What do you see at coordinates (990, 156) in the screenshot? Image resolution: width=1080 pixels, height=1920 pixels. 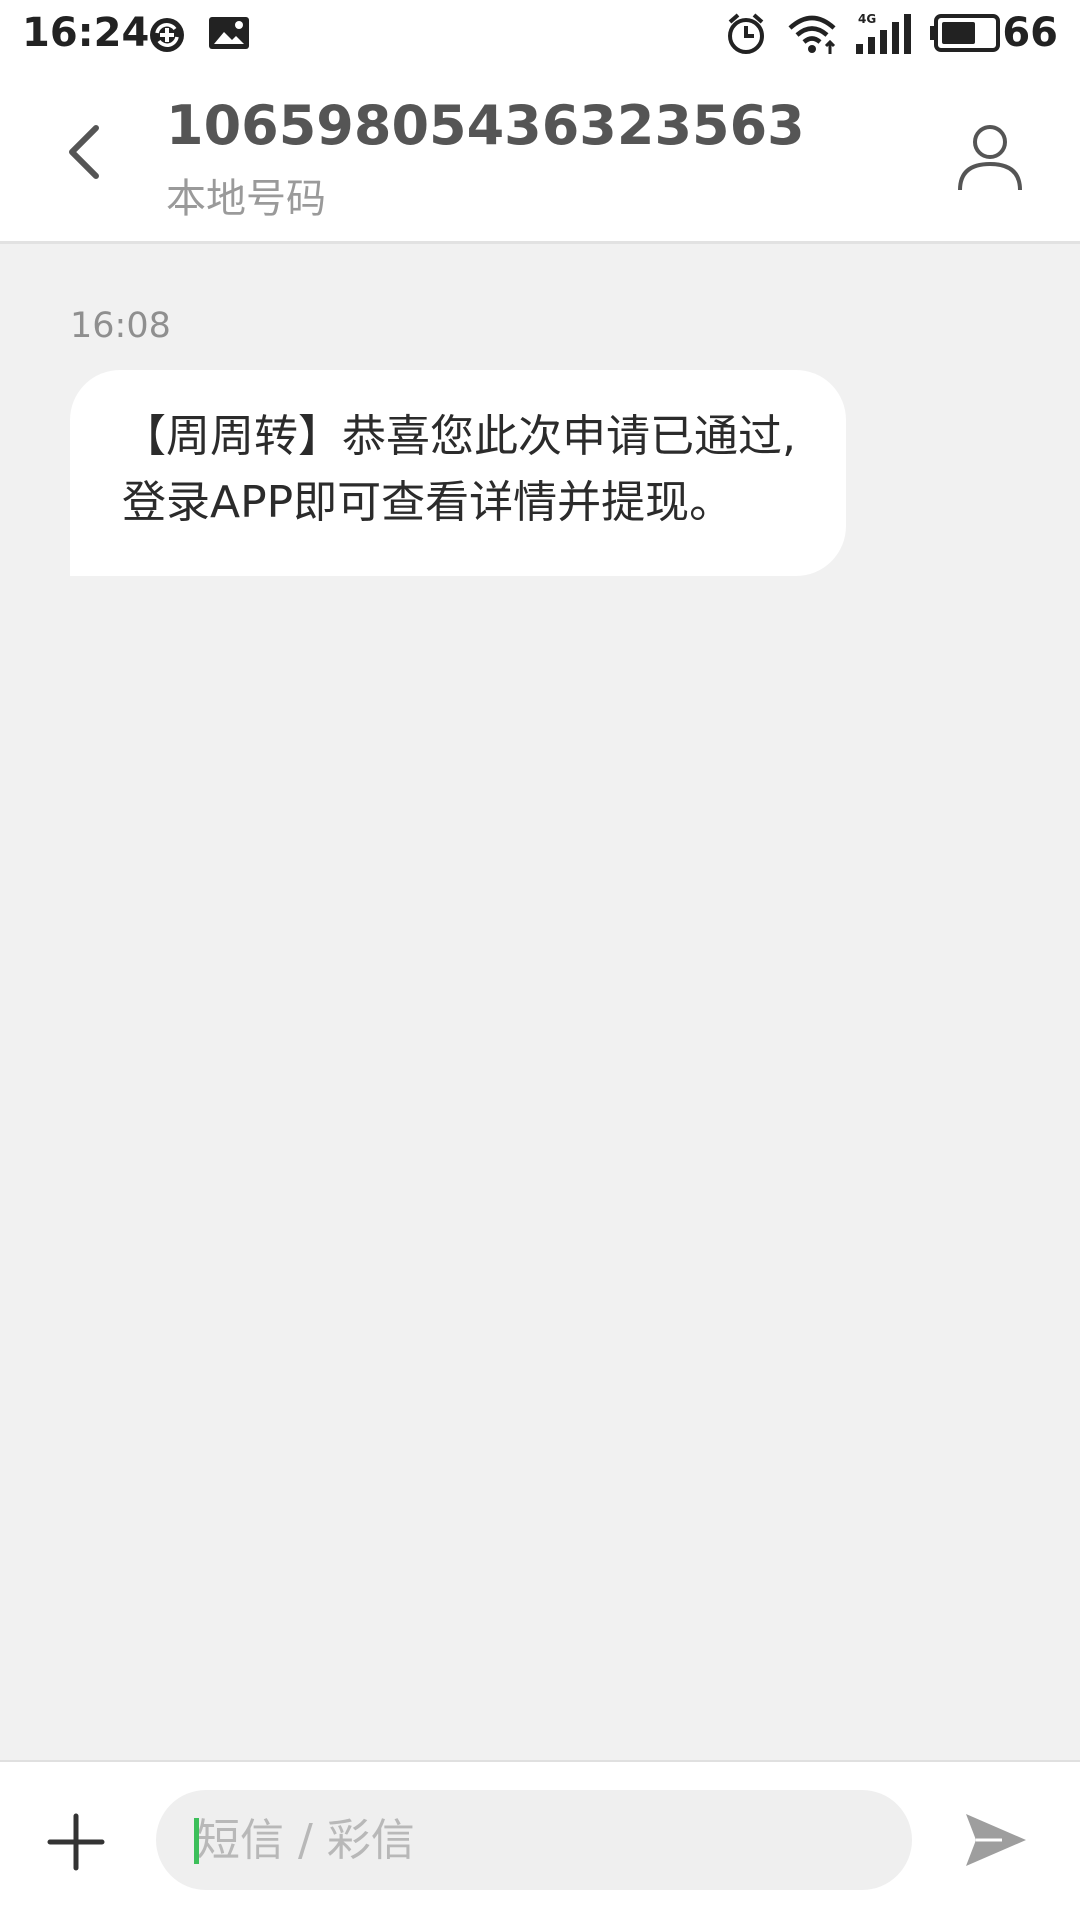 I see `person-icon` at bounding box center [990, 156].